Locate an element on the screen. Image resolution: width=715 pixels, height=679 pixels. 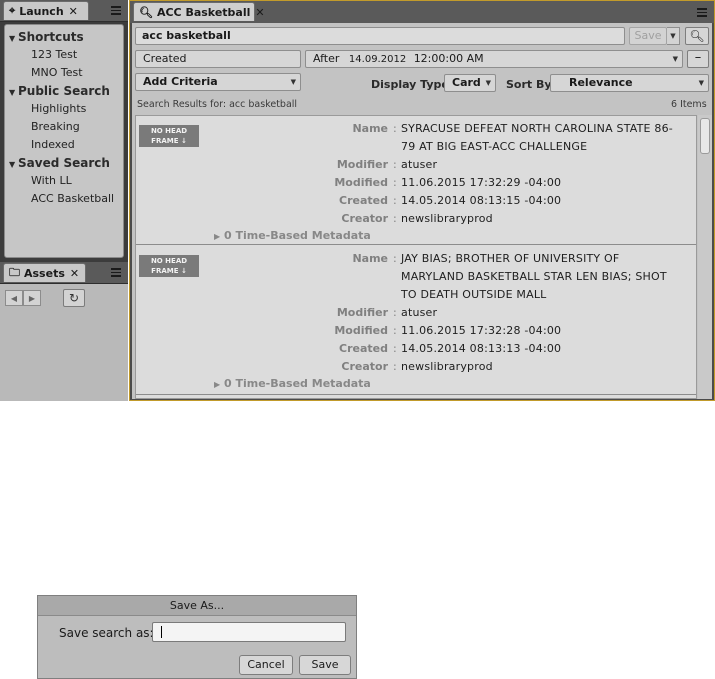
back-arrow-icon: ◀ is located at coordinates (14, 298).